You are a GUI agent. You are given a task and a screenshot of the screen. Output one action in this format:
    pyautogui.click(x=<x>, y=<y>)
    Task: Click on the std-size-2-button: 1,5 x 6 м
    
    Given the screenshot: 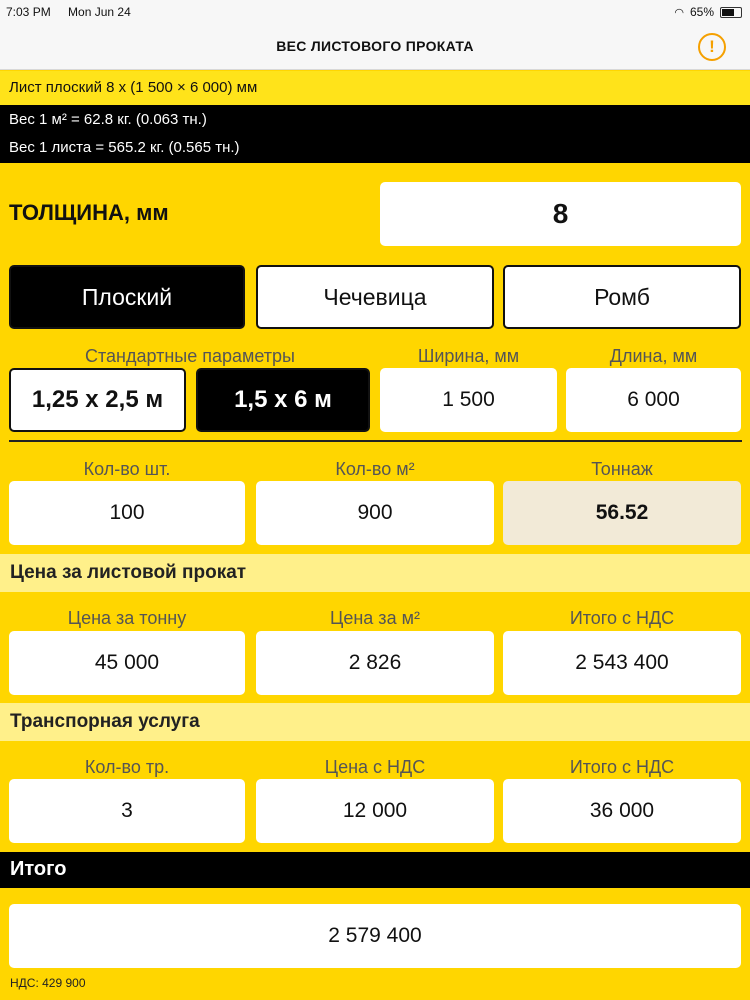 What is the action you would take?
    pyautogui.click(x=283, y=400)
    